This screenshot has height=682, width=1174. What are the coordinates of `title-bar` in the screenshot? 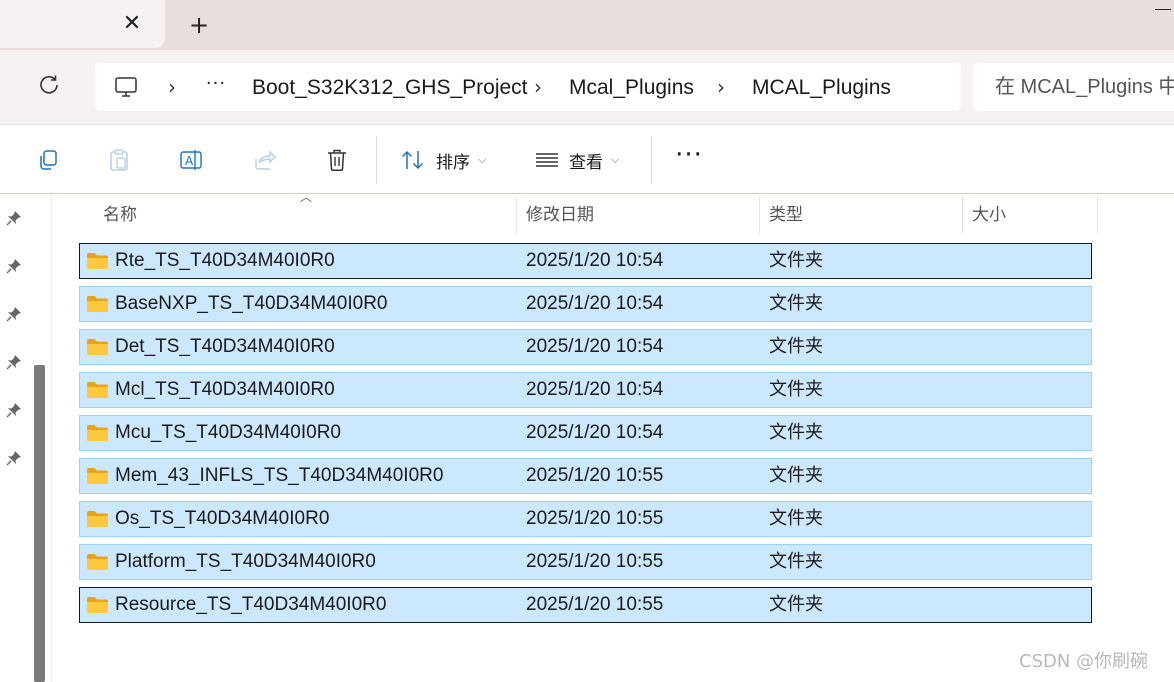 It's located at (587, 25).